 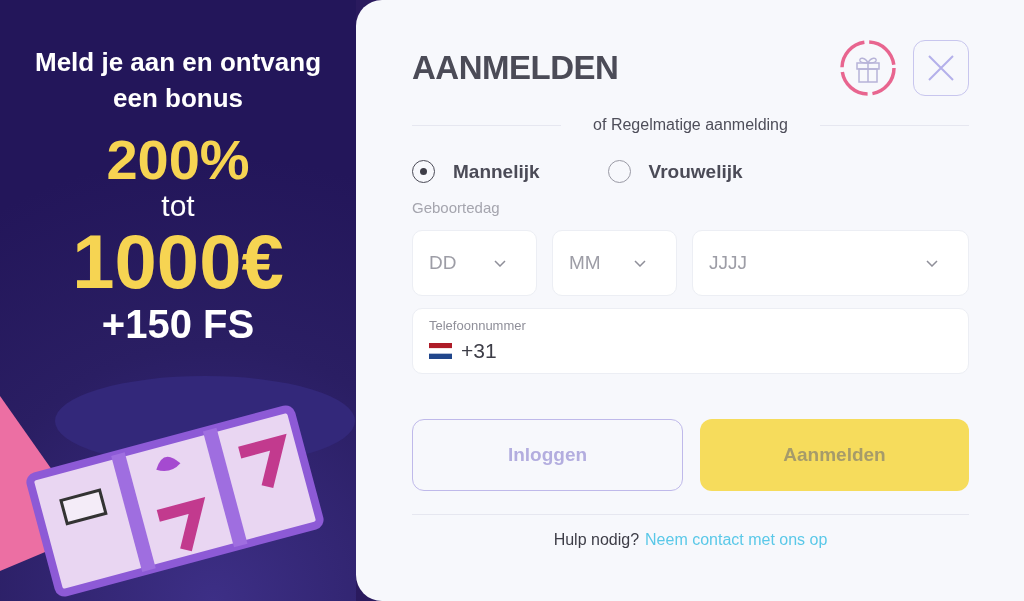 What do you see at coordinates (675, 171) in the screenshot?
I see `gender-radio: Vrouwelijk` at bounding box center [675, 171].